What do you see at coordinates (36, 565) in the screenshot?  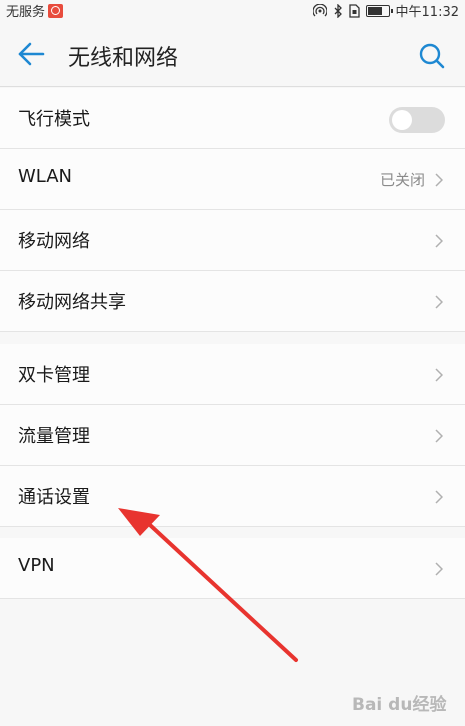 I see `vpn-label: VPN` at bounding box center [36, 565].